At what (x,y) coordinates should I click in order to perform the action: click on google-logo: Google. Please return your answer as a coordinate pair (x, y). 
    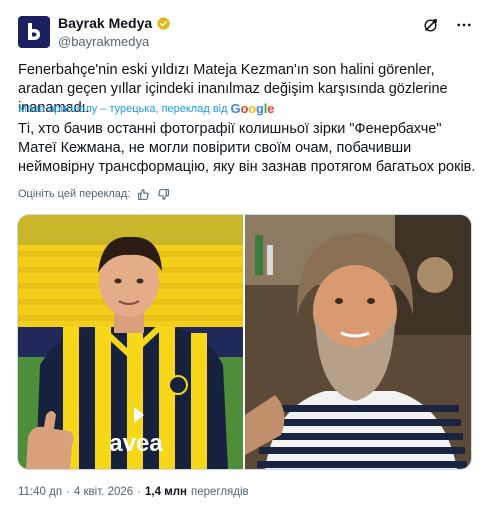
    Looking at the image, I should click on (252, 108).